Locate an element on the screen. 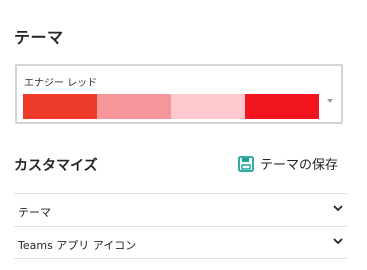  save-theme-button: テーマの保存 is located at coordinates (288, 163).